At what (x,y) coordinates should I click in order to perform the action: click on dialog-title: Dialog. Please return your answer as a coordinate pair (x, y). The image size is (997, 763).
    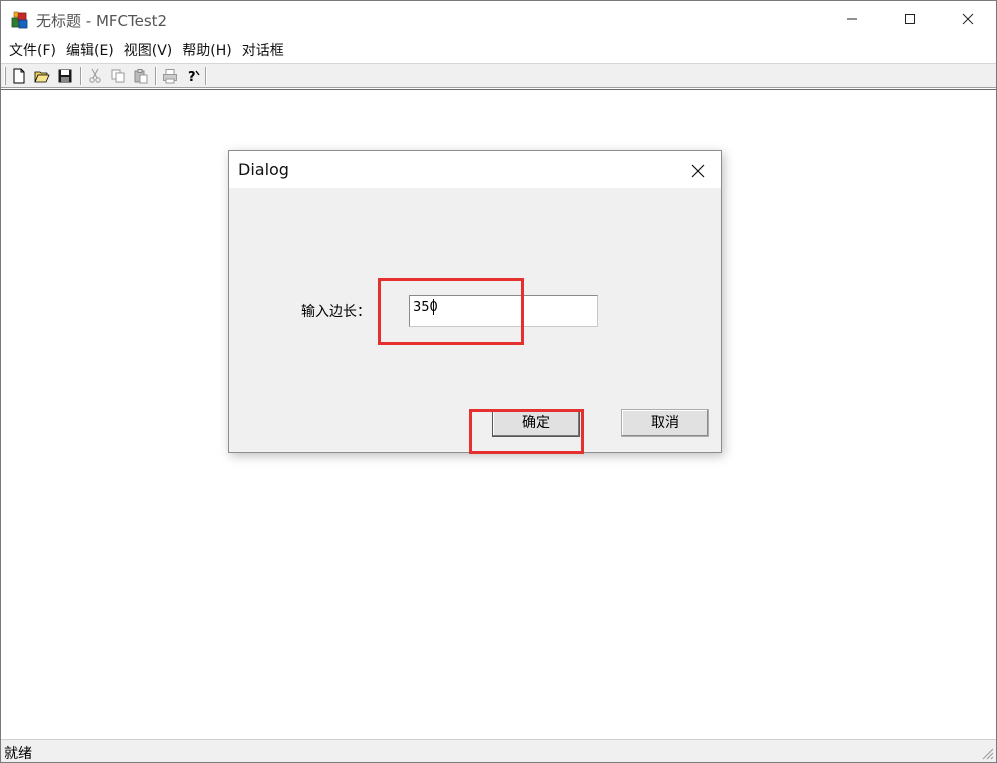
    Looking at the image, I should click on (263, 169).